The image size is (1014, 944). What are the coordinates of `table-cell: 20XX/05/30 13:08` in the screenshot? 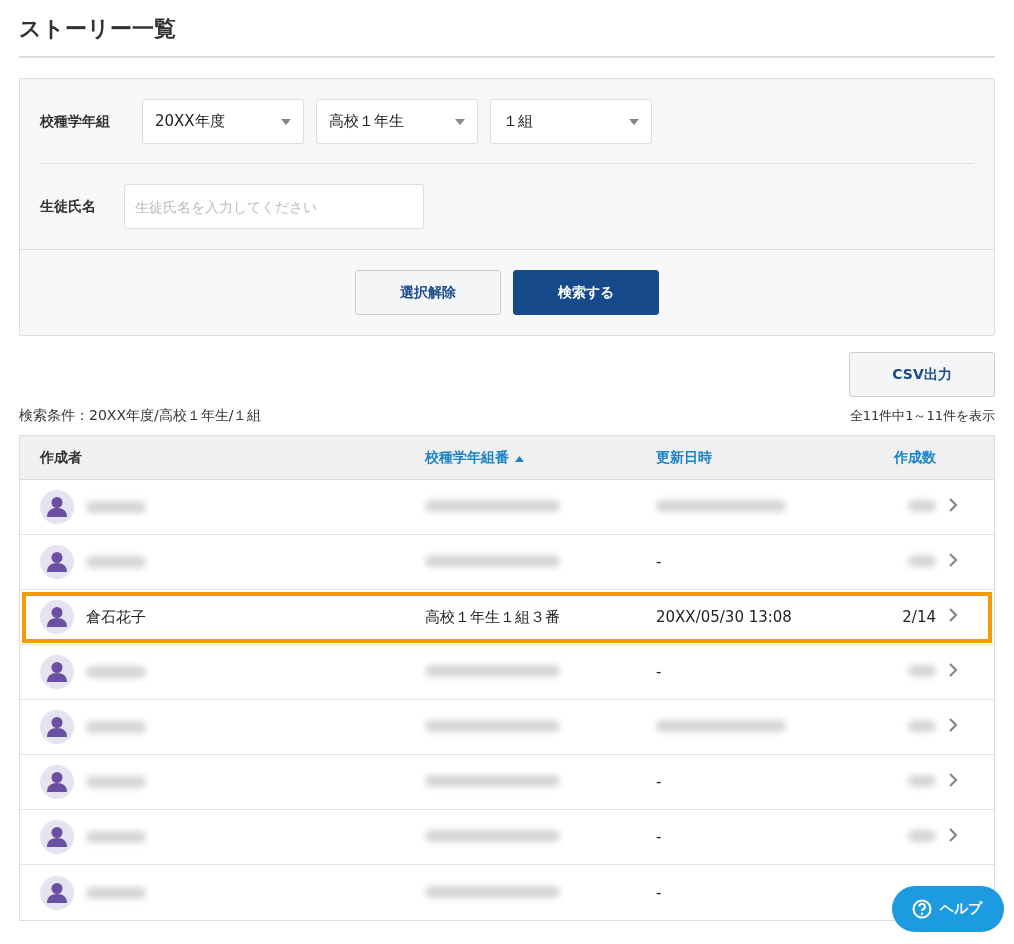 It's located at (724, 617).